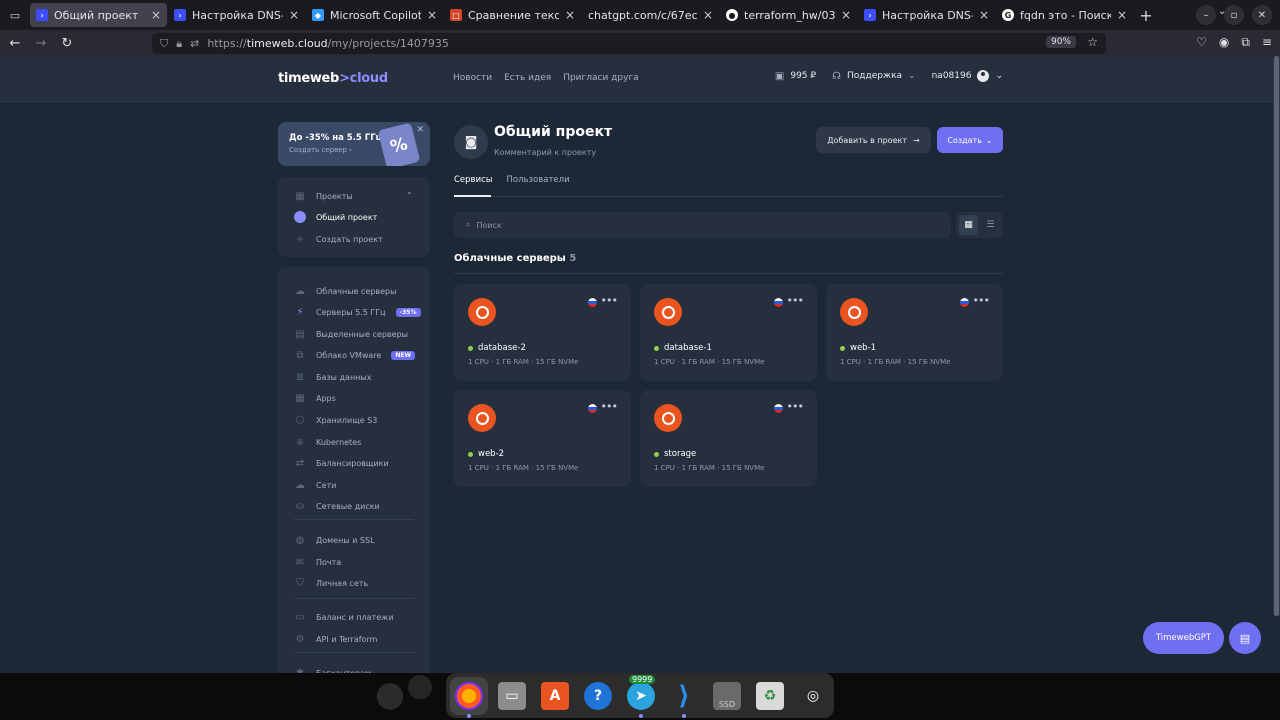 The height and width of the screenshot is (720, 1280). Describe the element at coordinates (336, 420) in the screenshot. I see `sidebar-item: ⬡ Хранилище S3` at that location.